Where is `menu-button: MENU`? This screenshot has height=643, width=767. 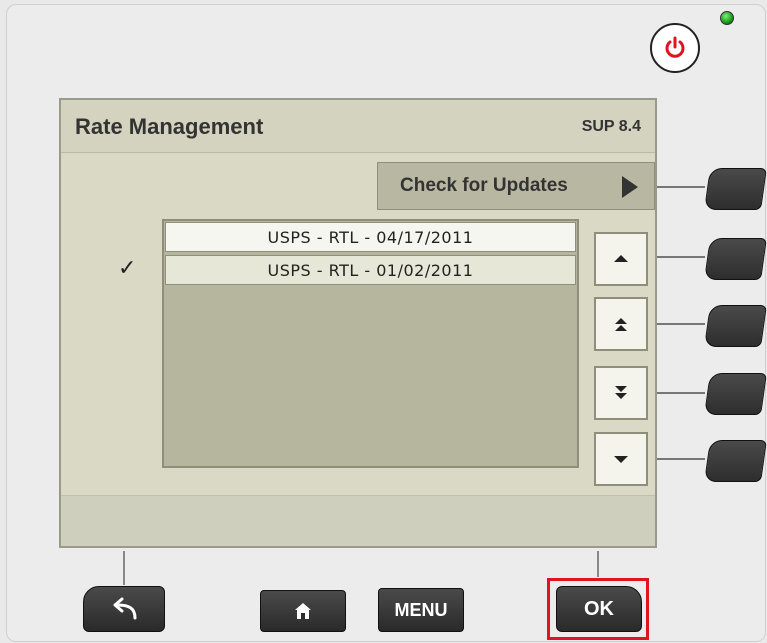
menu-button: MENU is located at coordinates (421, 610).